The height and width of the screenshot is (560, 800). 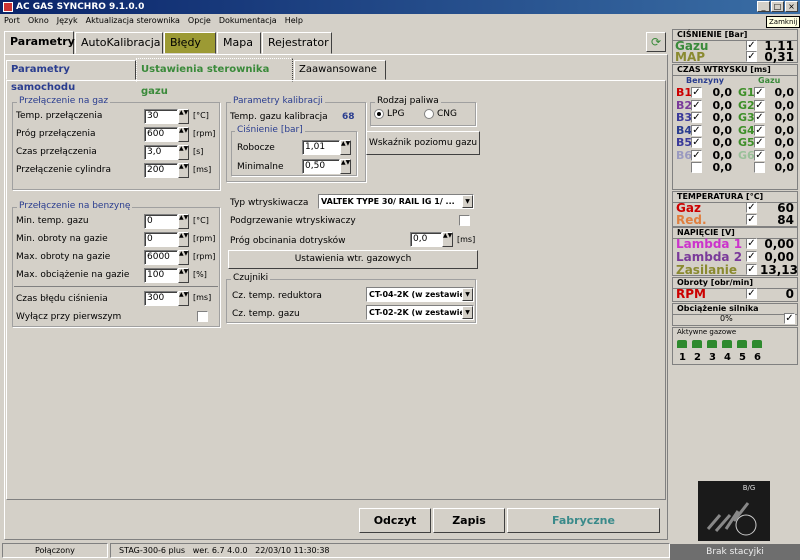 What do you see at coordinates (751, 56) in the screenshot?
I see `pressure-map-checkbox: ✓` at bounding box center [751, 56].